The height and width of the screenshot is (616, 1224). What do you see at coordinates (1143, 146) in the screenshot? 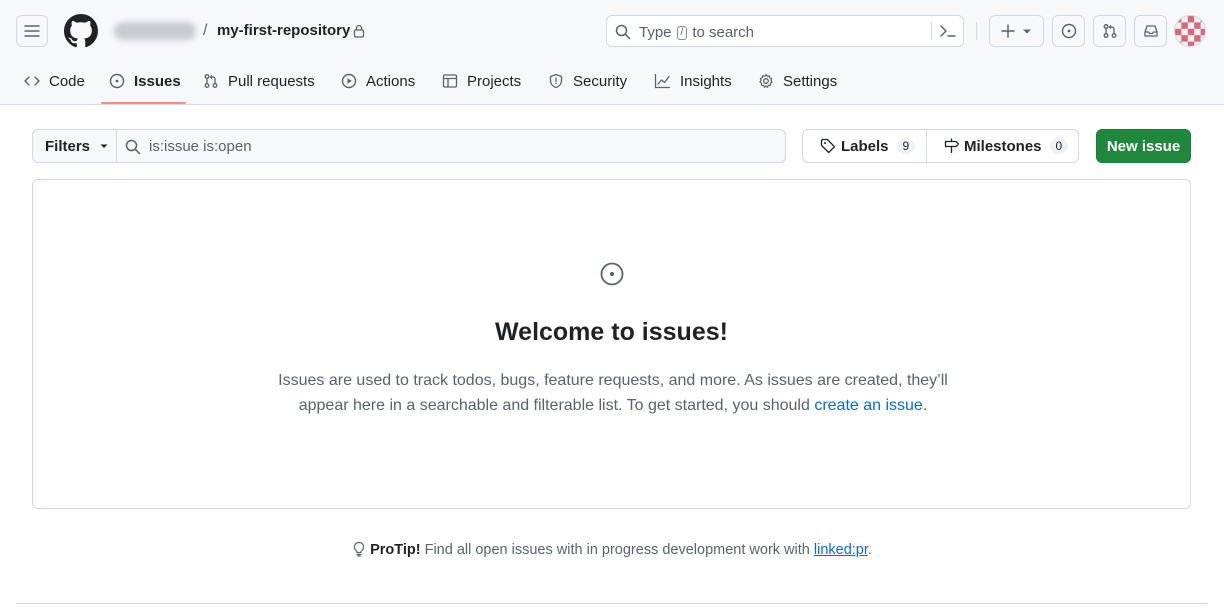
I see `new-issue-button: New issue` at bounding box center [1143, 146].